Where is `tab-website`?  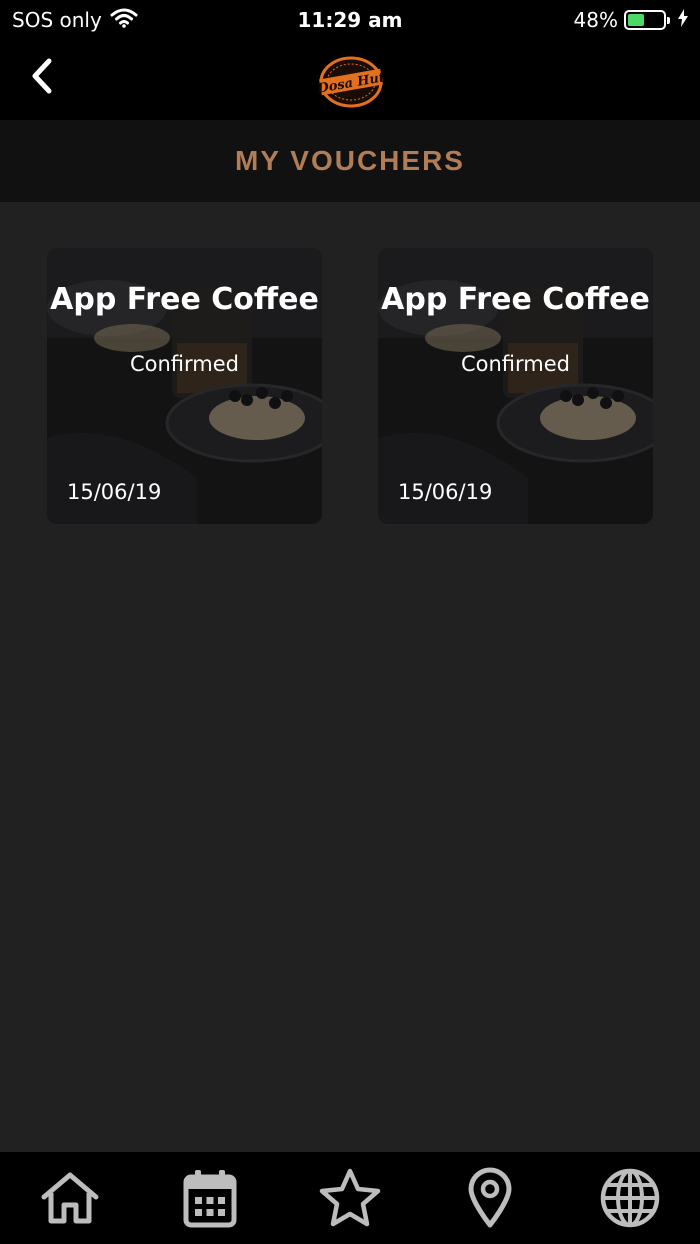 tab-website is located at coordinates (630, 1198).